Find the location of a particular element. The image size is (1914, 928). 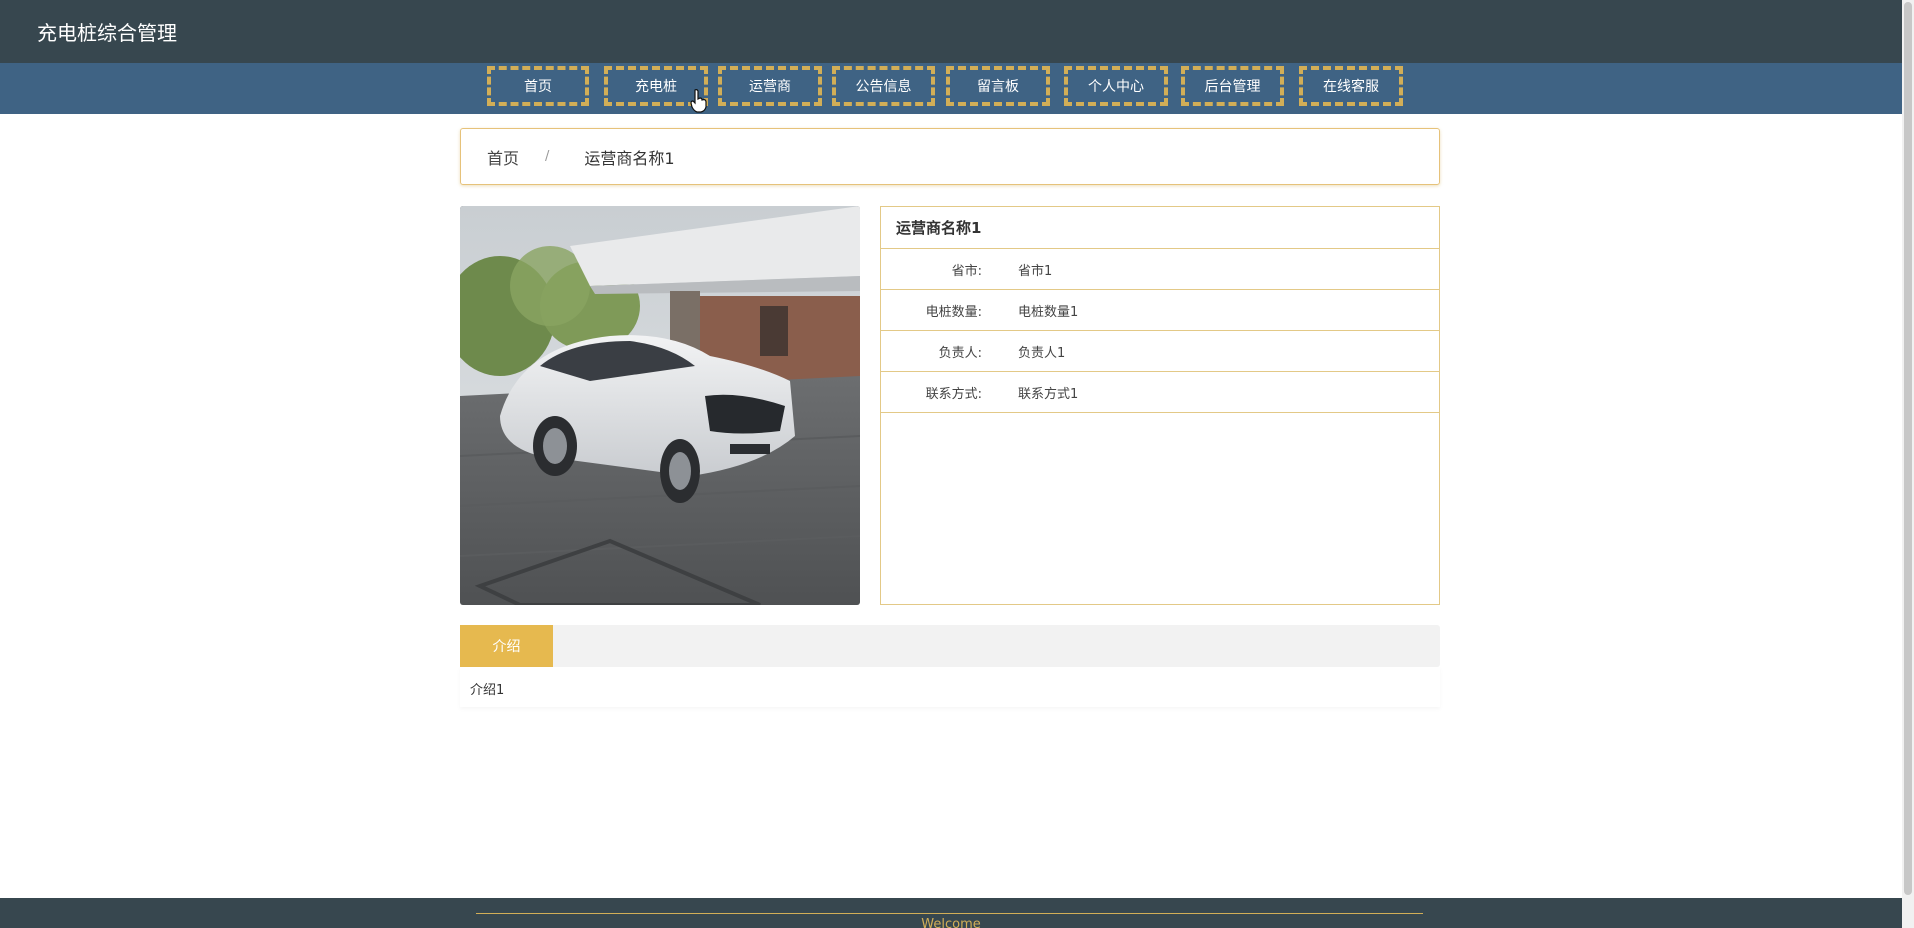

info-value: 电桩数量1 is located at coordinates (1048, 312).